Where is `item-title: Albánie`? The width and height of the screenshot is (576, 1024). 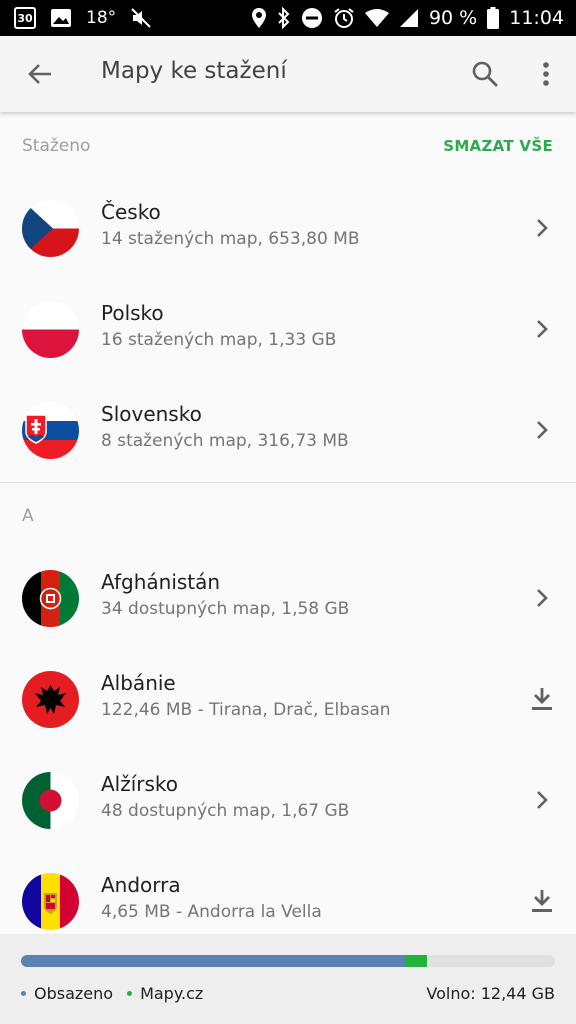 item-title: Albánie is located at coordinates (138, 683).